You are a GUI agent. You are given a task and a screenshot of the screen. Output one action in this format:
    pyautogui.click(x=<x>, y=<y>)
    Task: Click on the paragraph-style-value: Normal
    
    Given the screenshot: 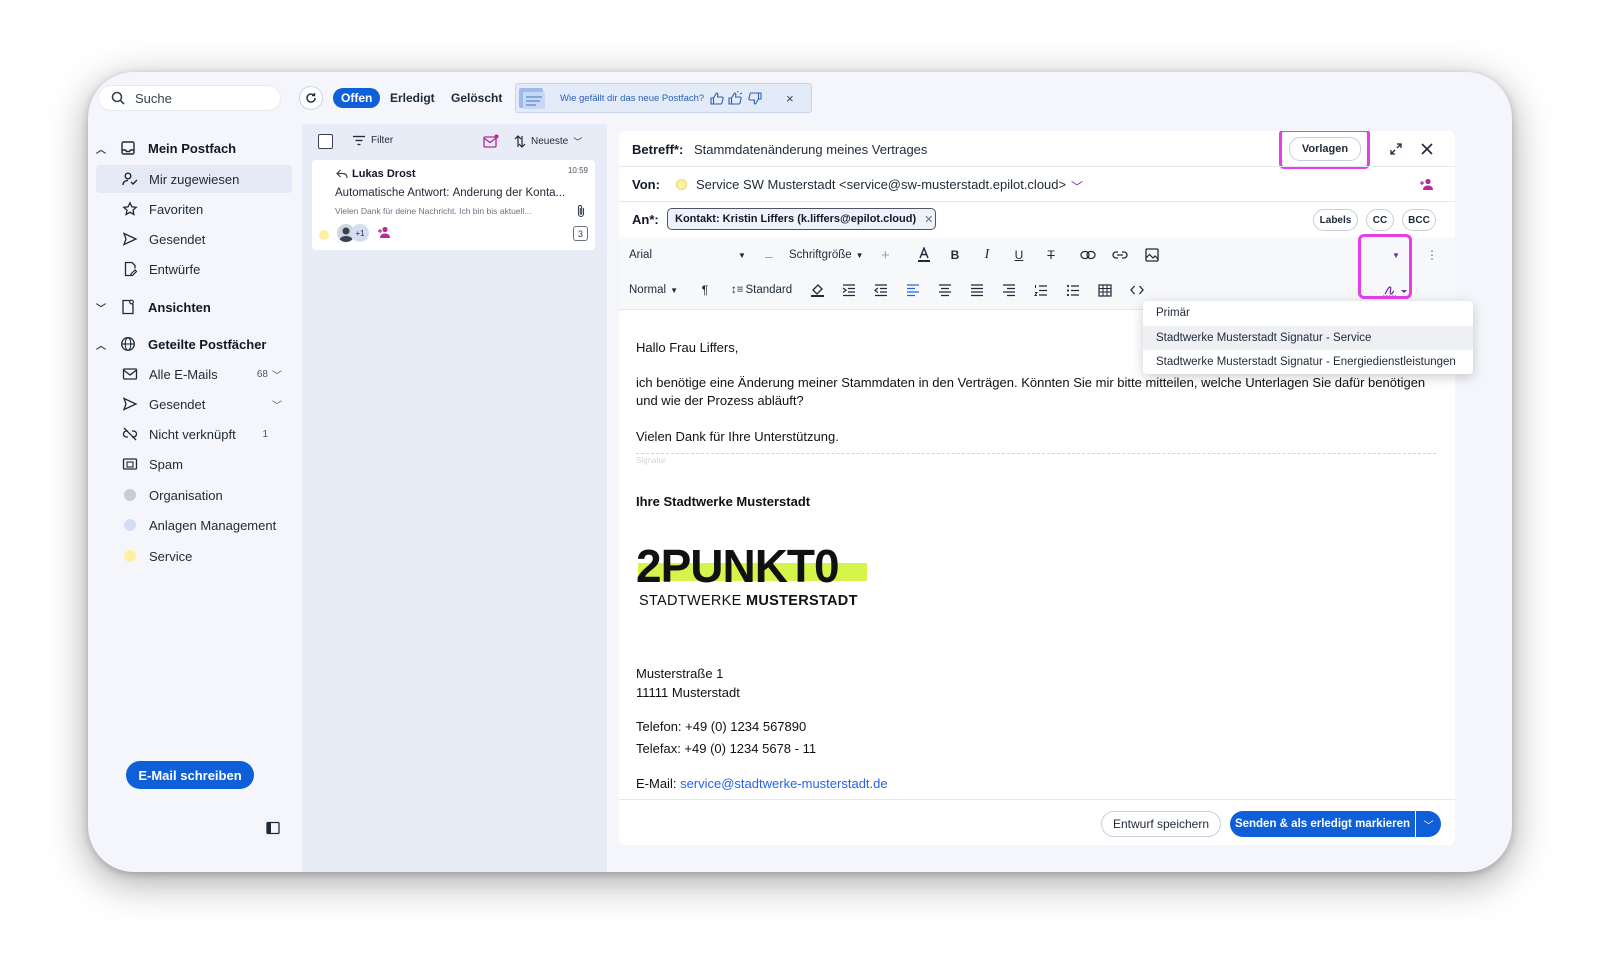 What is the action you would take?
    pyautogui.click(x=648, y=290)
    